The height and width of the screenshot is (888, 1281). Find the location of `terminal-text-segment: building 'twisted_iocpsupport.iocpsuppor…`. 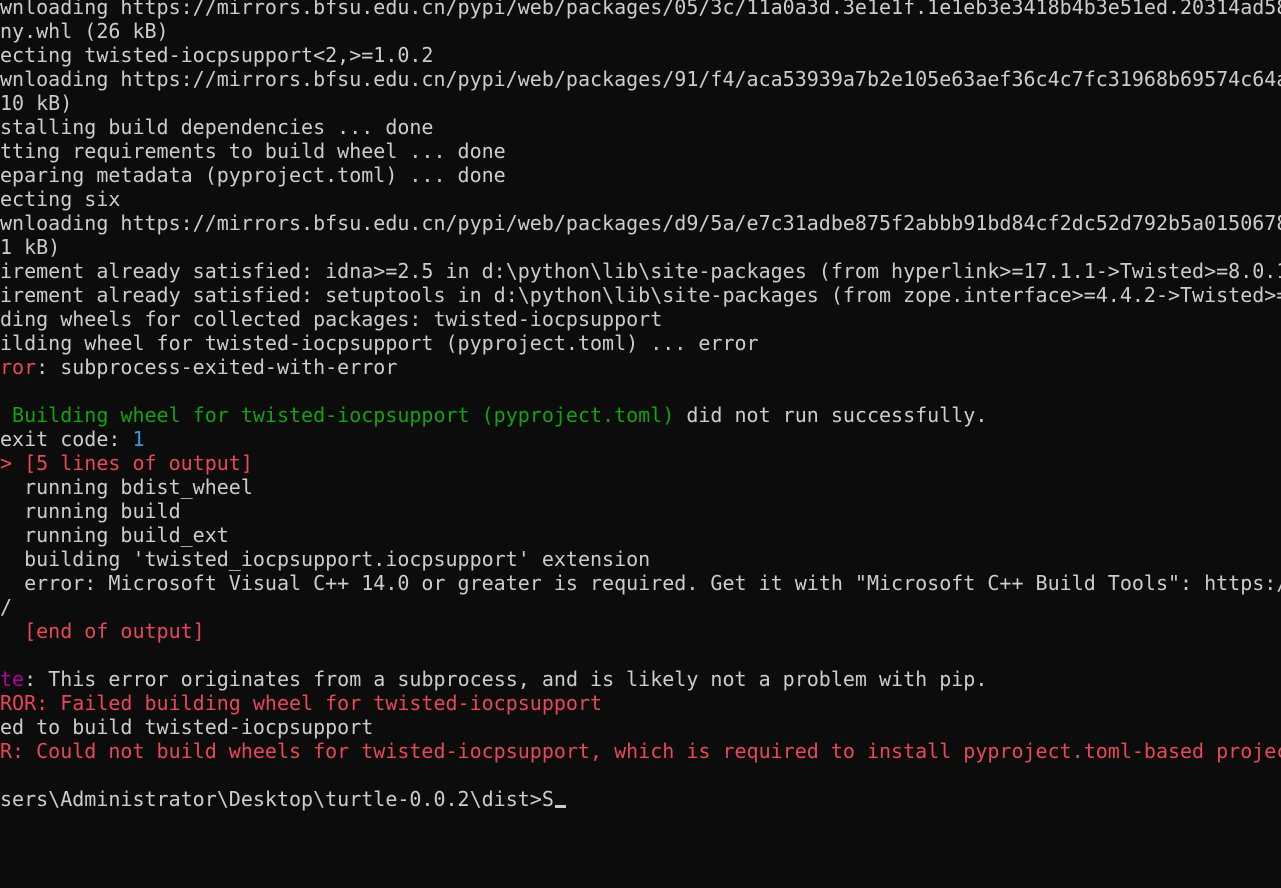

terminal-text-segment: building 'twisted_iocpsupport.iocpsuppor… is located at coordinates (325, 559).